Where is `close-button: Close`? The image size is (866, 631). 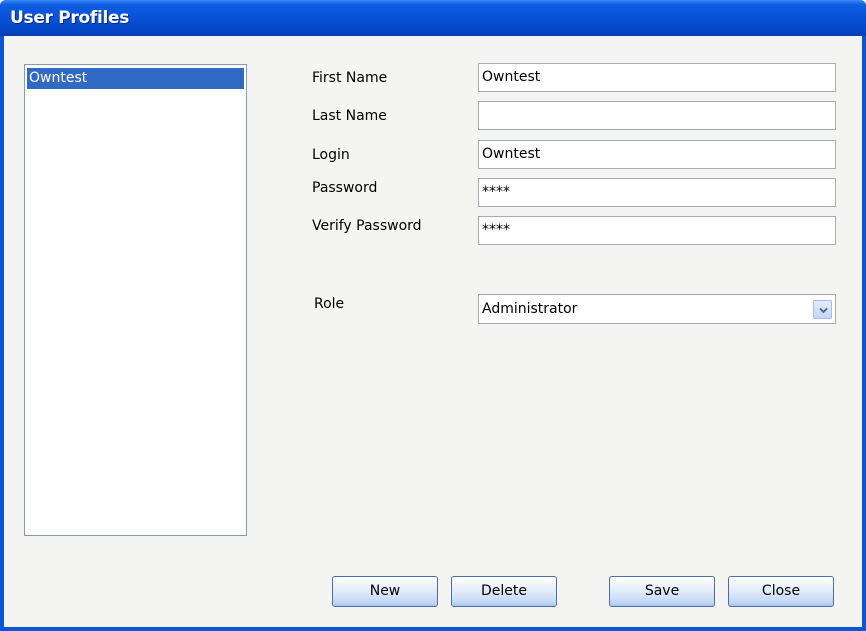 close-button: Close is located at coordinates (781, 591).